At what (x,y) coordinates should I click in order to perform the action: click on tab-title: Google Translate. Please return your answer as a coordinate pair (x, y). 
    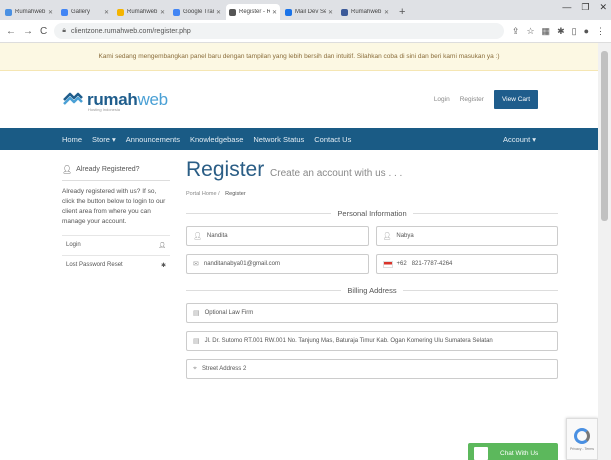
    Looking at the image, I should click on (198, 12).